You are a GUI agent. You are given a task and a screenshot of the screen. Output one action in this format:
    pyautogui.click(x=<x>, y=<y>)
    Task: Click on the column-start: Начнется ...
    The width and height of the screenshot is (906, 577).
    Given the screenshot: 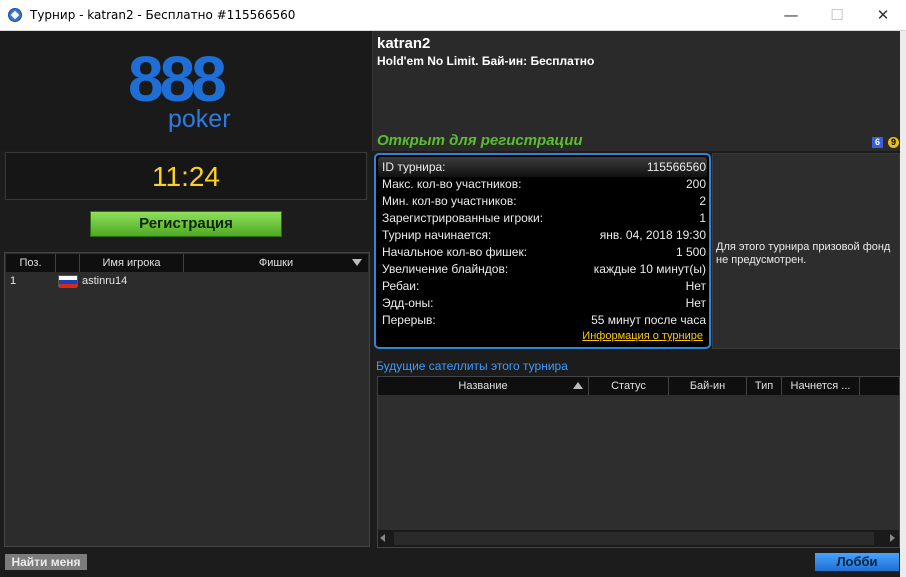 What is the action you would take?
    pyautogui.click(x=821, y=386)
    